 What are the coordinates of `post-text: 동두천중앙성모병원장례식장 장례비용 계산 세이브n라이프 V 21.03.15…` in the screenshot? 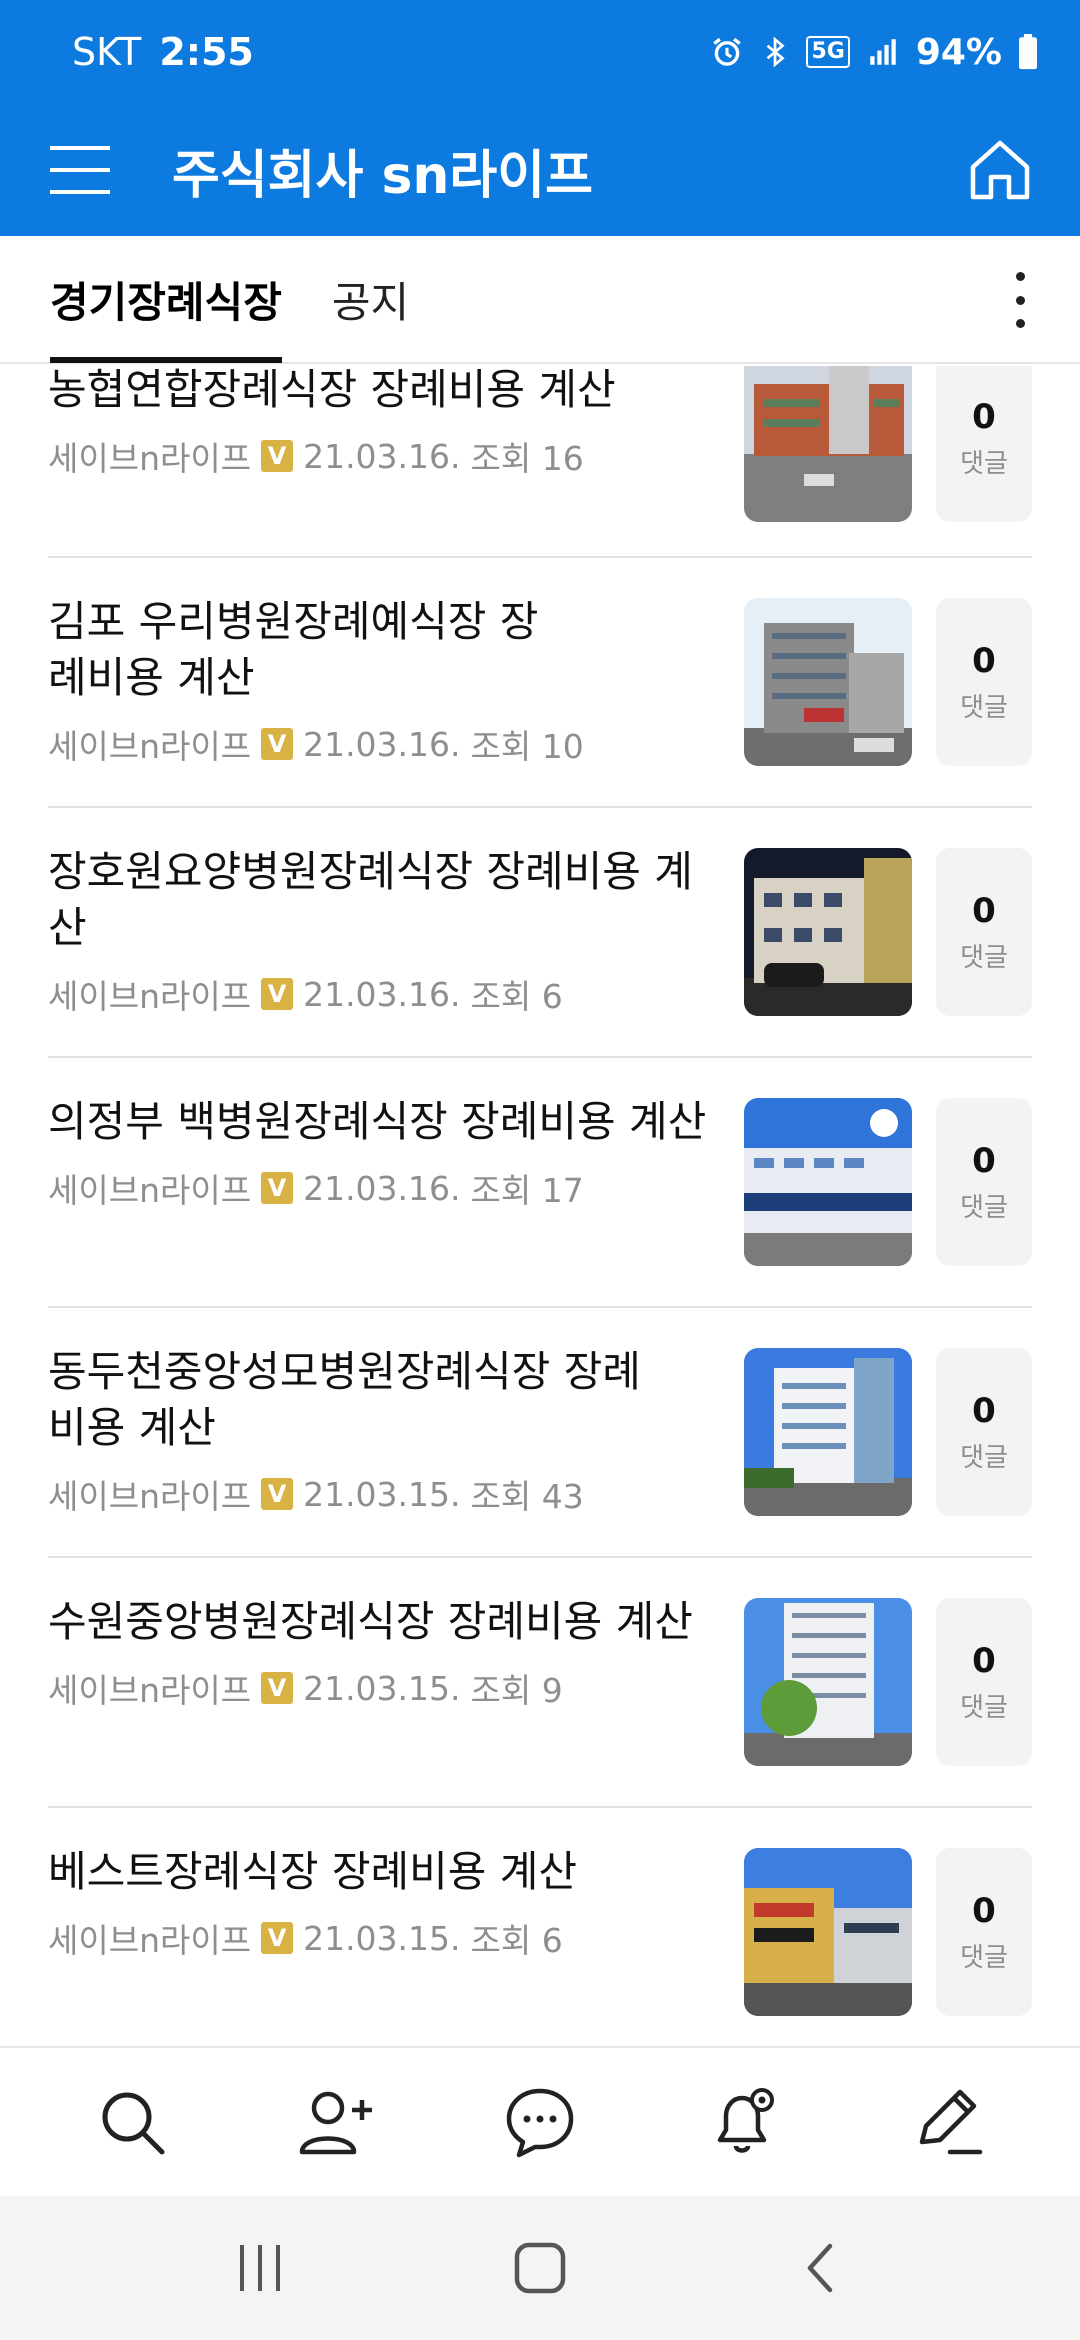 It's located at (383, 1431).